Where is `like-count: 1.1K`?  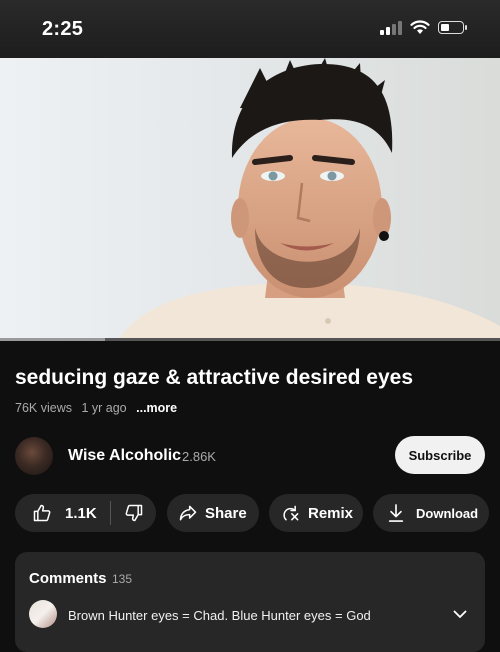 like-count: 1.1K is located at coordinates (81, 513).